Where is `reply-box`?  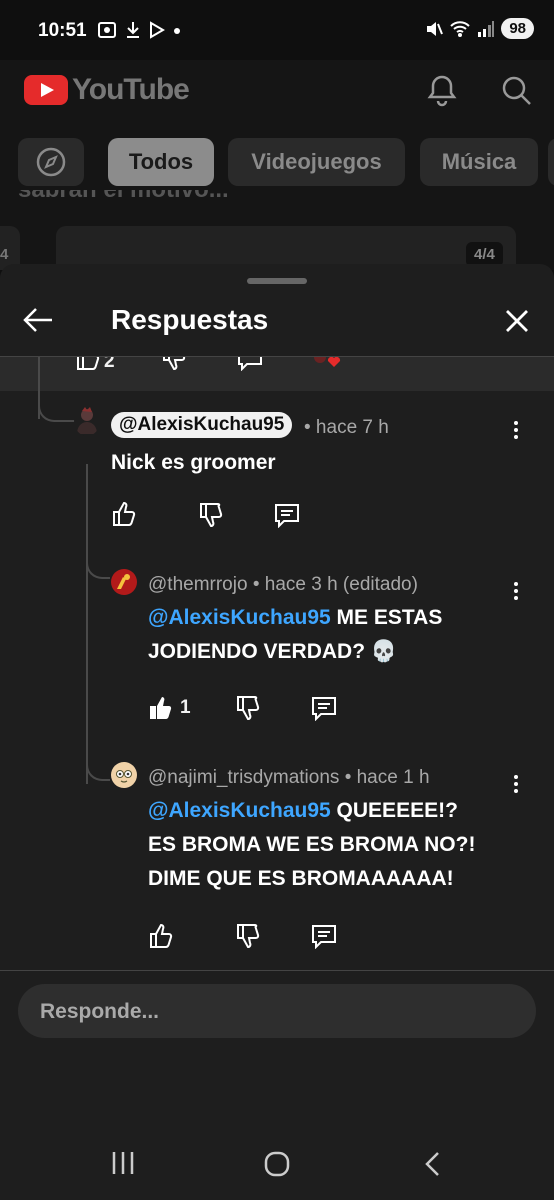 reply-box is located at coordinates (277, 1012).